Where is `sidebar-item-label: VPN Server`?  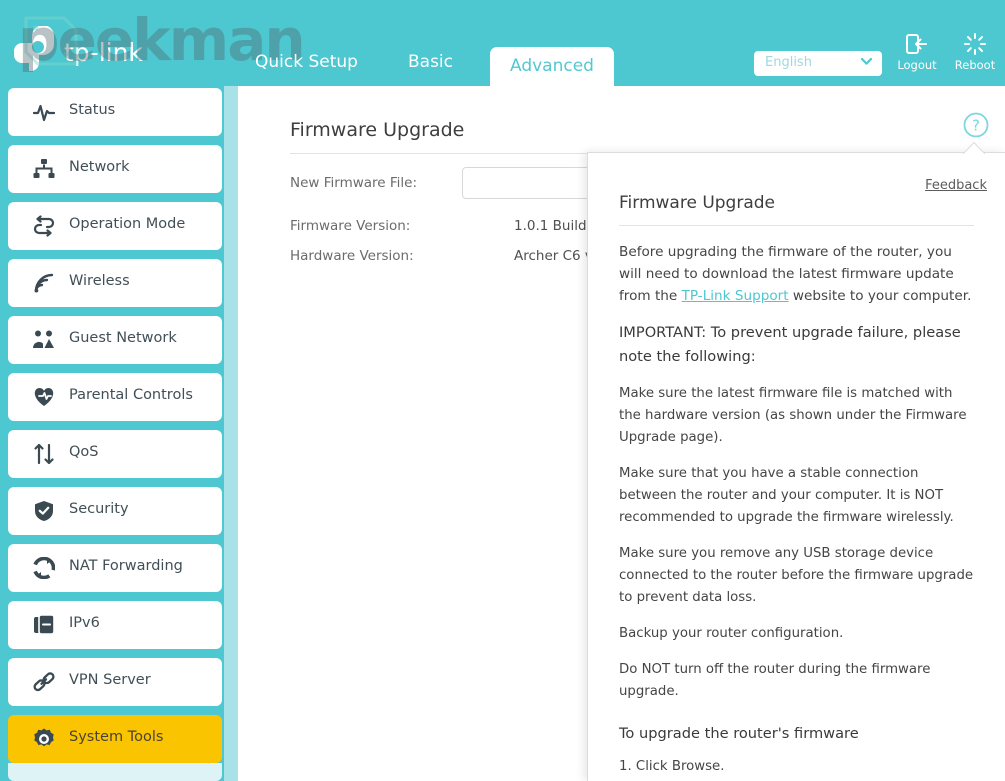 sidebar-item-label: VPN Server is located at coordinates (110, 680).